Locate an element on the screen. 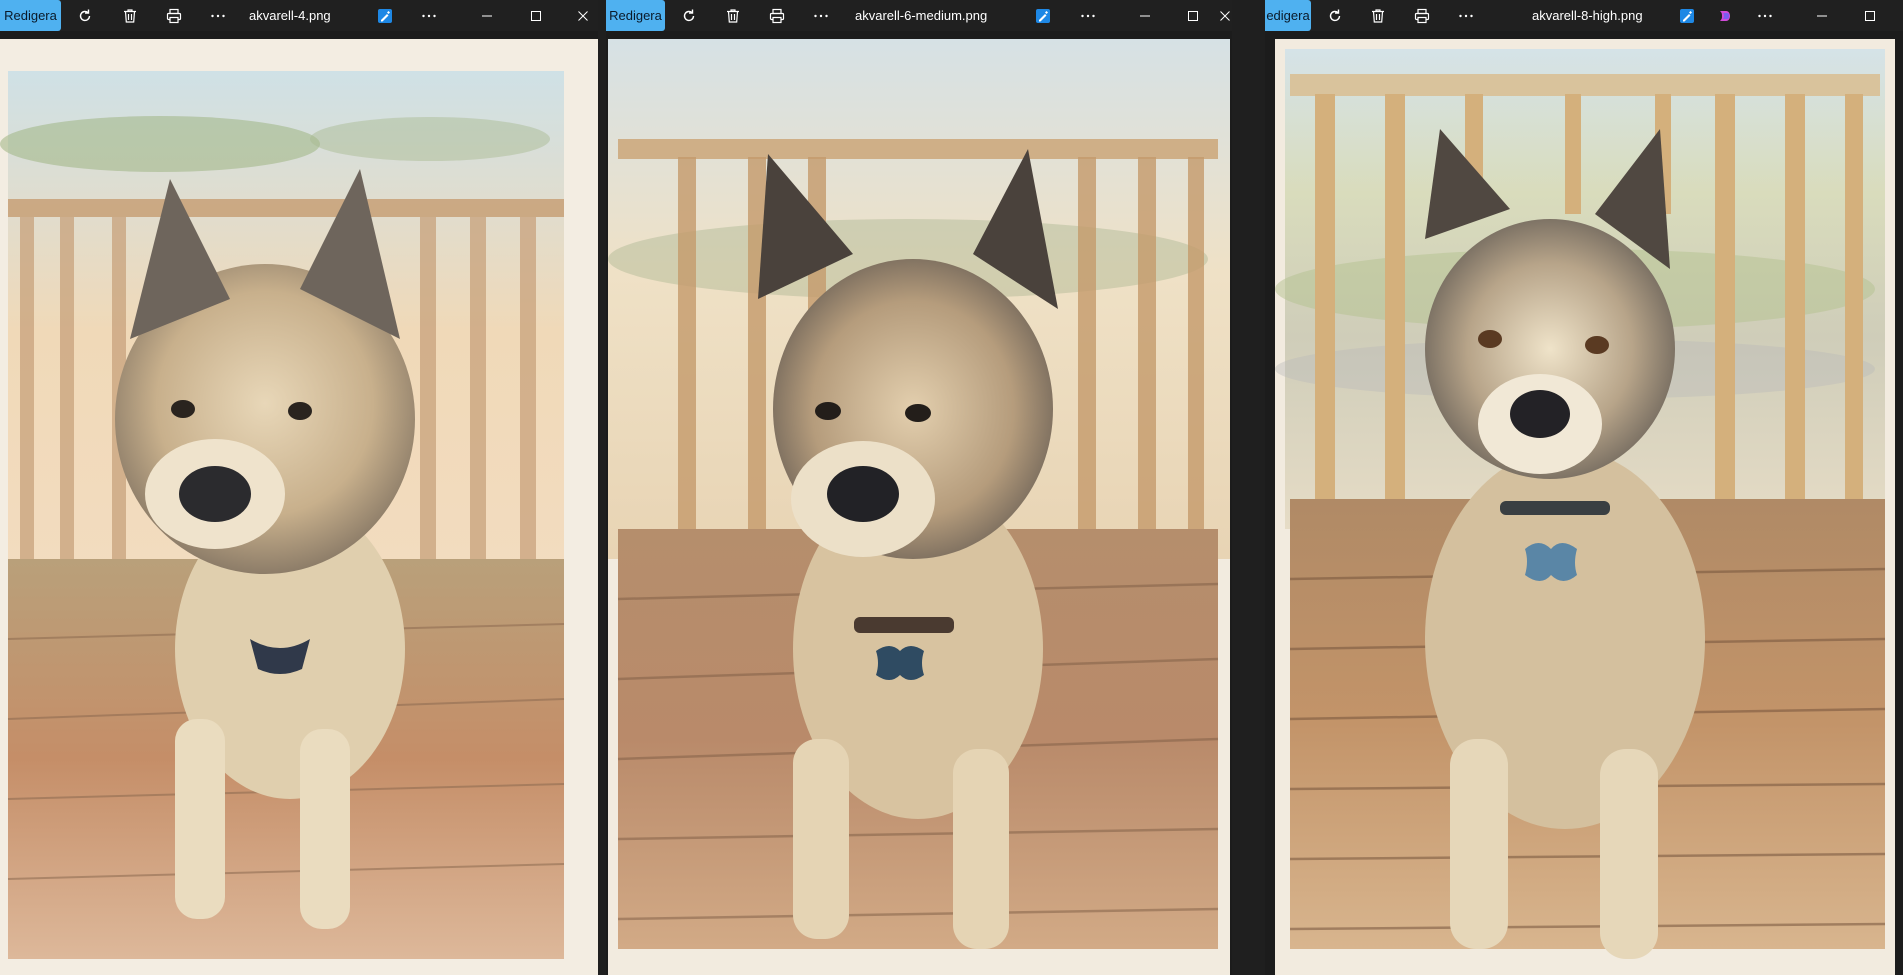 The width and height of the screenshot is (1903, 975). file-name: akvarell-8-high.png is located at coordinates (1587, 15).